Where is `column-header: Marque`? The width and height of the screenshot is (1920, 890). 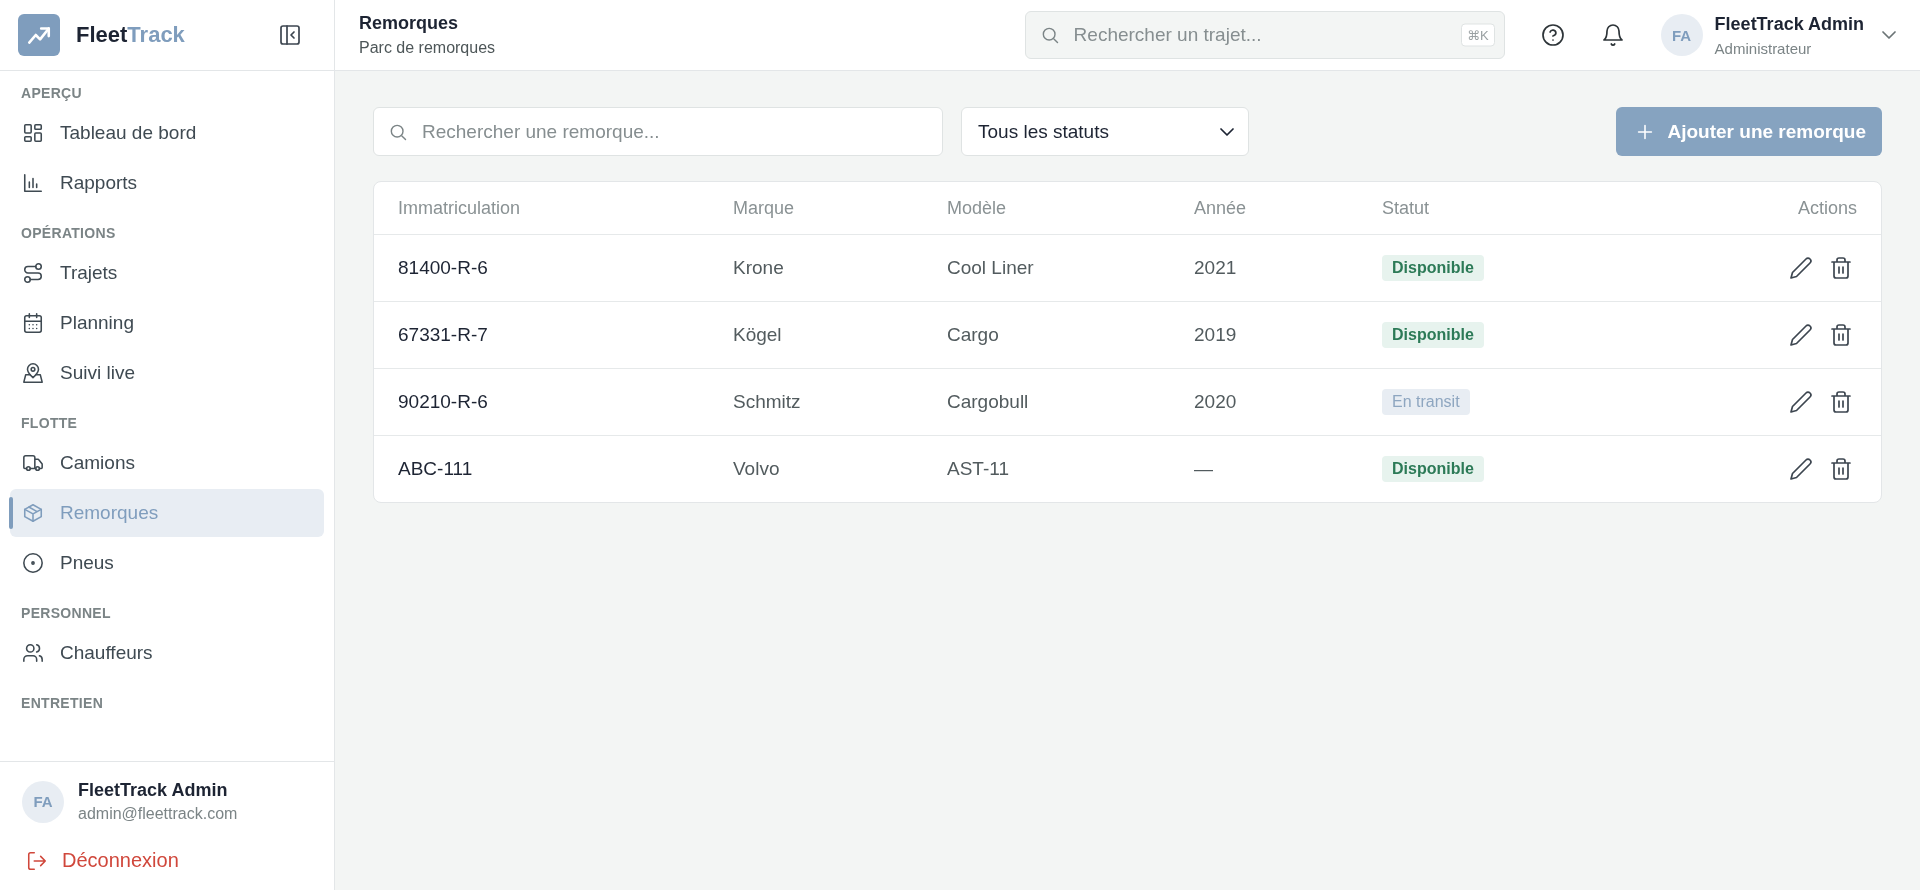 column-header: Marque is located at coordinates (764, 208).